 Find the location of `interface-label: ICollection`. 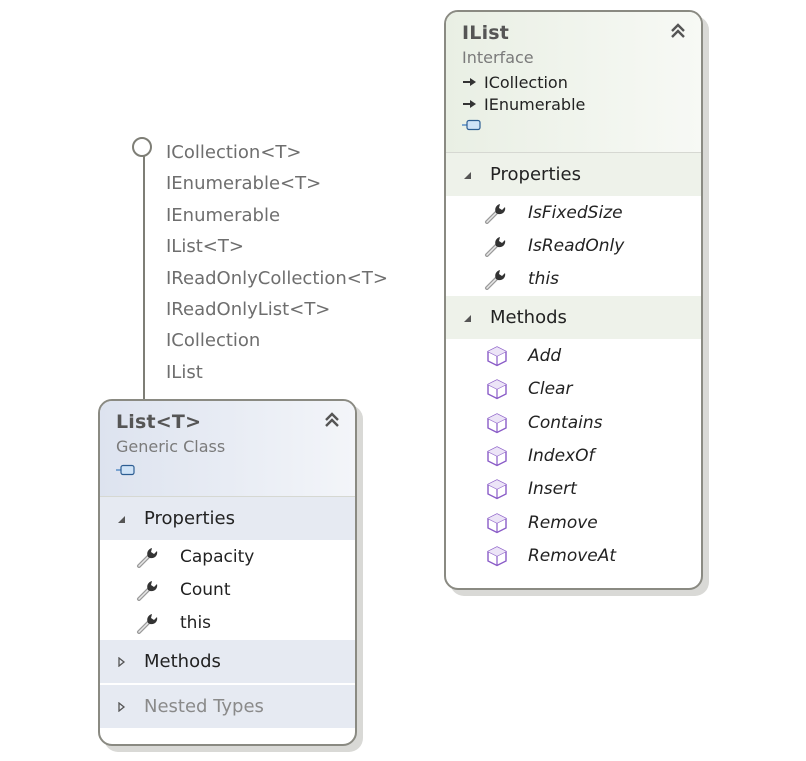

interface-label: ICollection is located at coordinates (277, 344).